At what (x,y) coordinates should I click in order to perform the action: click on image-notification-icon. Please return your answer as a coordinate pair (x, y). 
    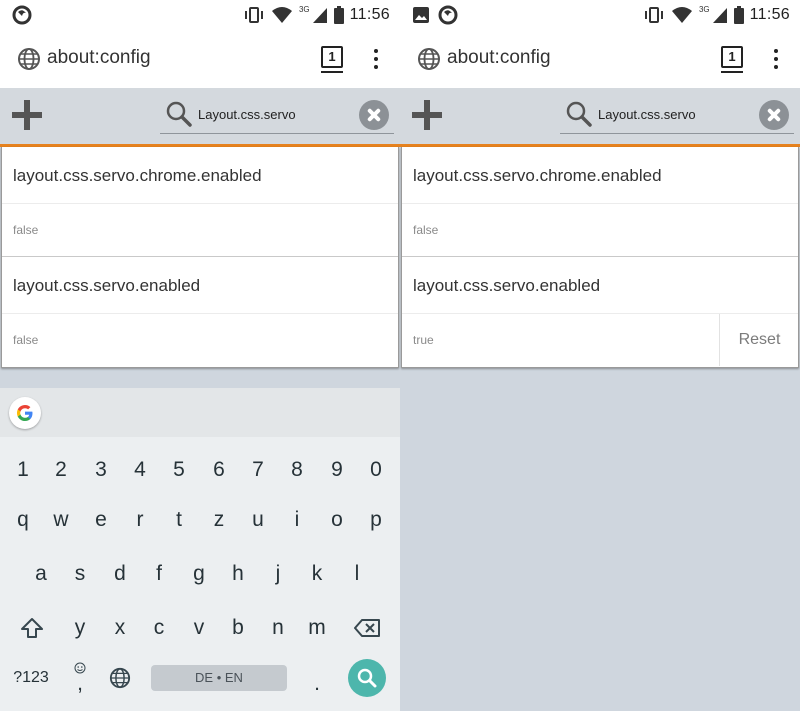
    Looking at the image, I should click on (421, 15).